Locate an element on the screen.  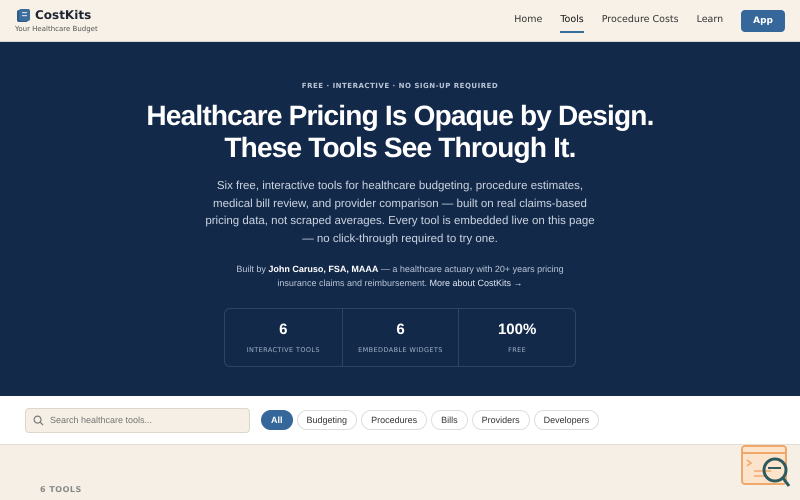
about-link: More about CostKits → is located at coordinates (476, 283).